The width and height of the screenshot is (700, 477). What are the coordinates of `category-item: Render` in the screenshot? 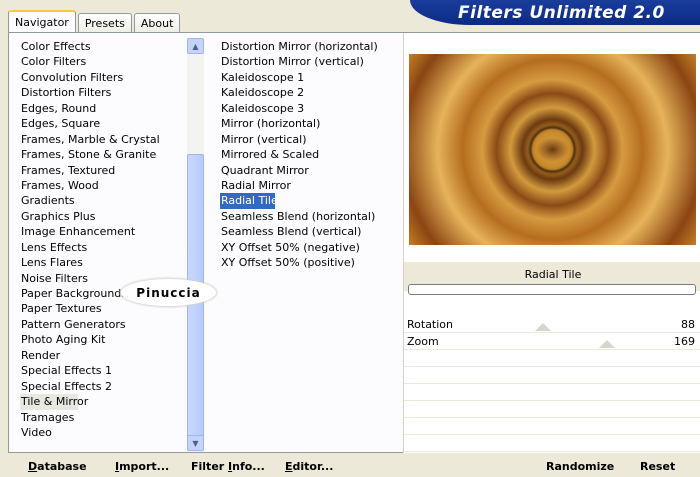 It's located at (105, 355).